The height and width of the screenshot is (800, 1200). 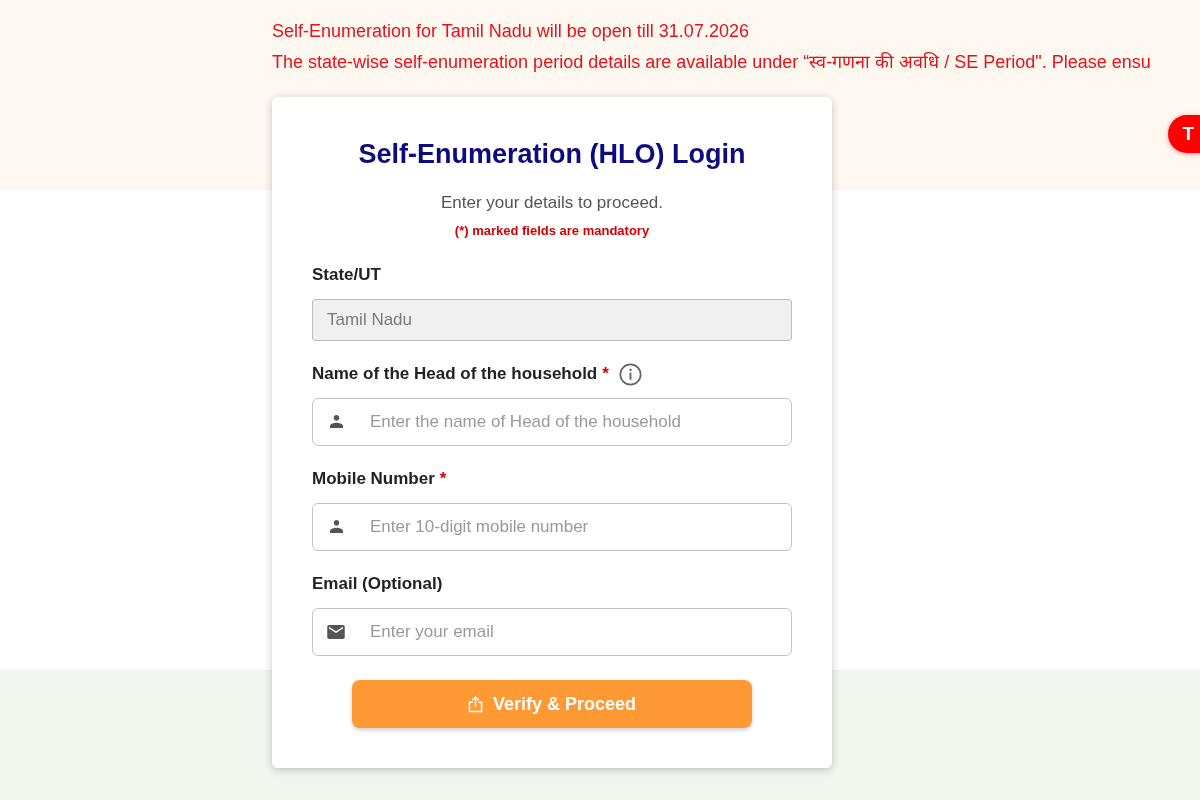 What do you see at coordinates (552, 704) in the screenshot?
I see `verify-proceed-button: Verify & Proceed` at bounding box center [552, 704].